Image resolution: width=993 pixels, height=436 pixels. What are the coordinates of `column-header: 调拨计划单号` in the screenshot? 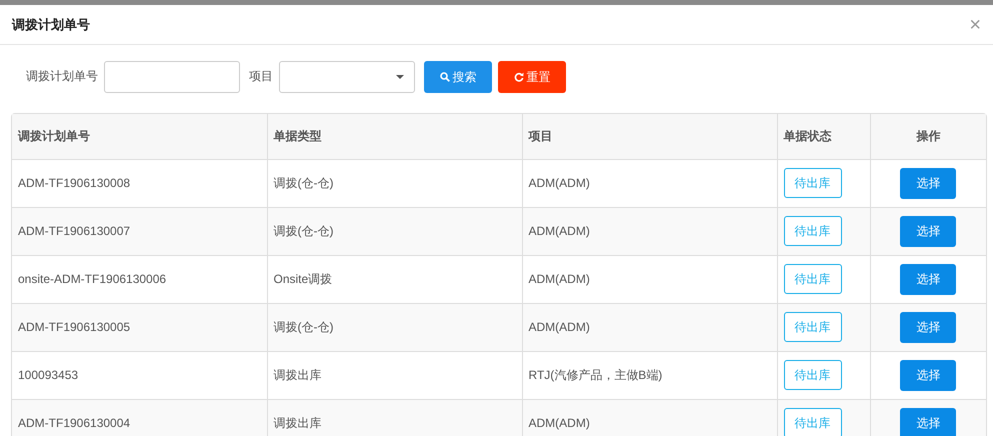 It's located at (54, 136).